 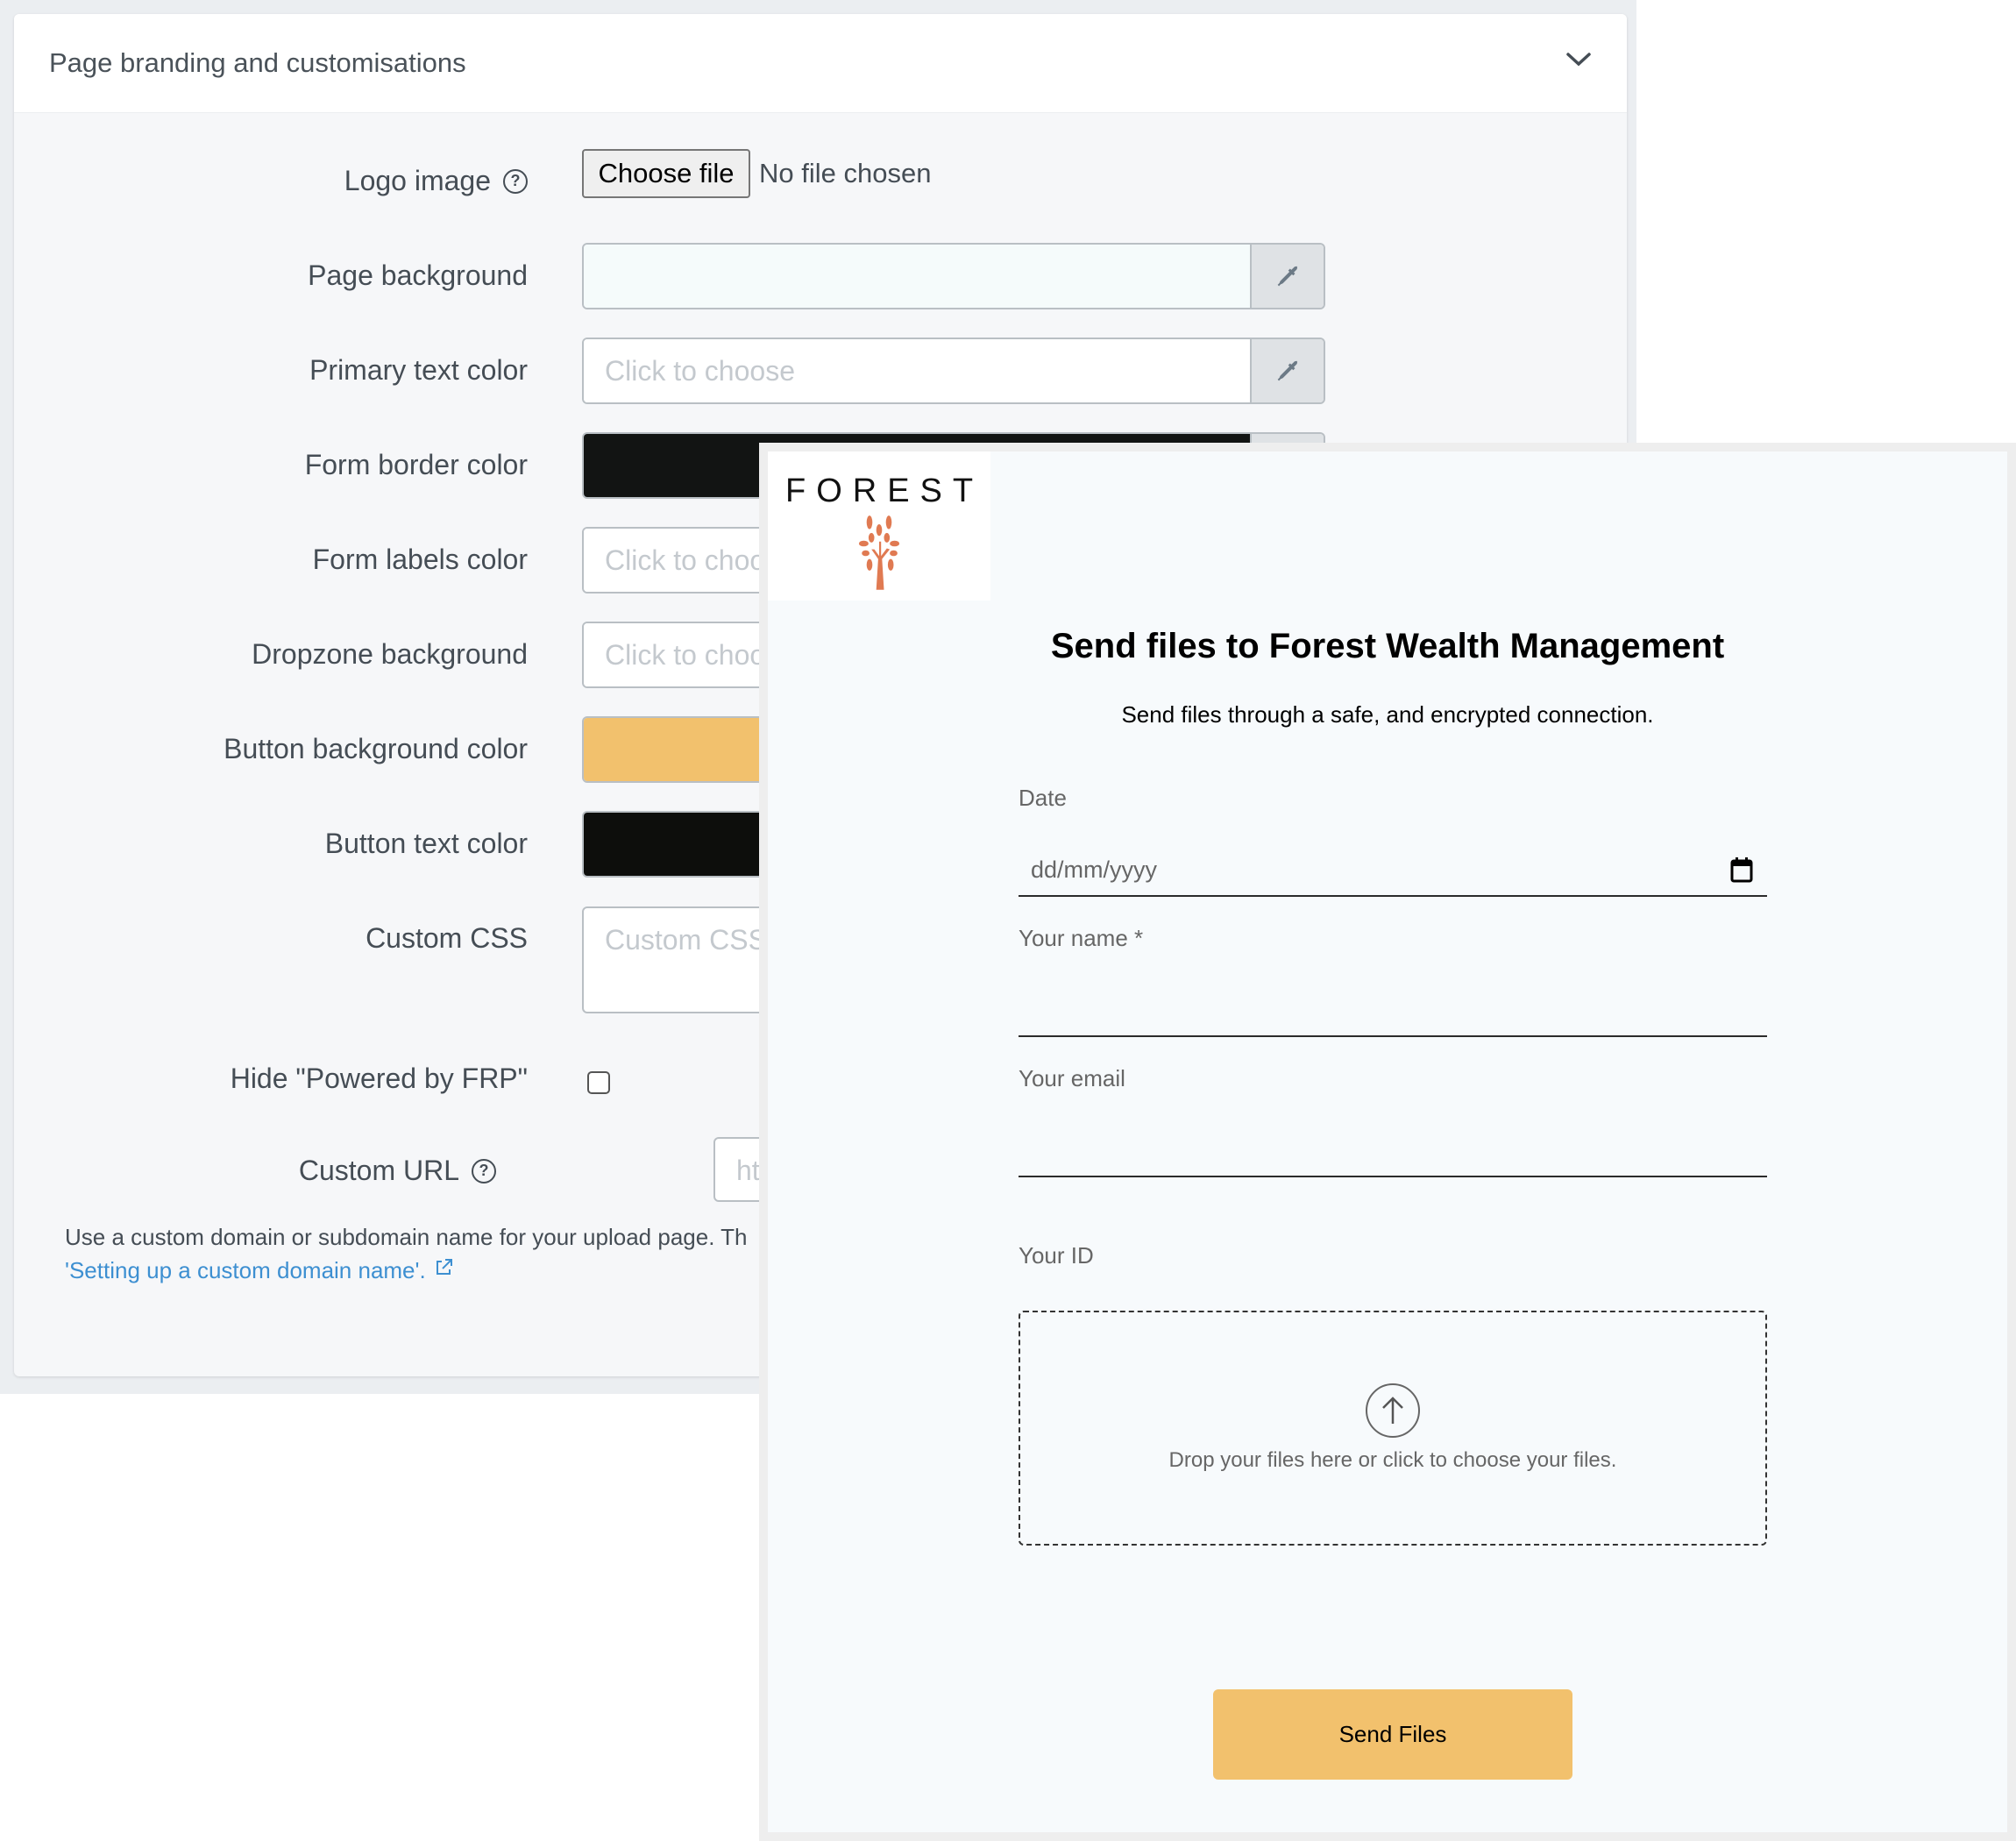 What do you see at coordinates (845, 173) in the screenshot?
I see `file-status: No file chosen` at bounding box center [845, 173].